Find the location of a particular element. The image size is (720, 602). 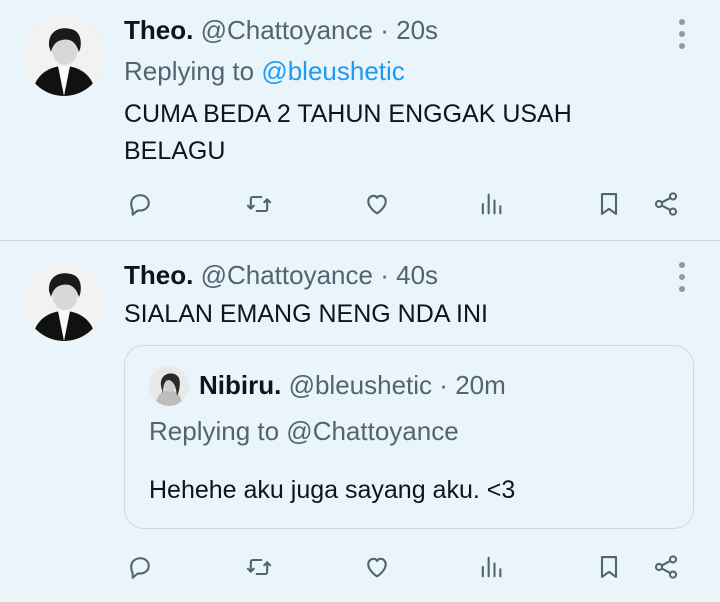

tweet-header: Theo. @Chattoyance · 20s is located at coordinates (281, 30).